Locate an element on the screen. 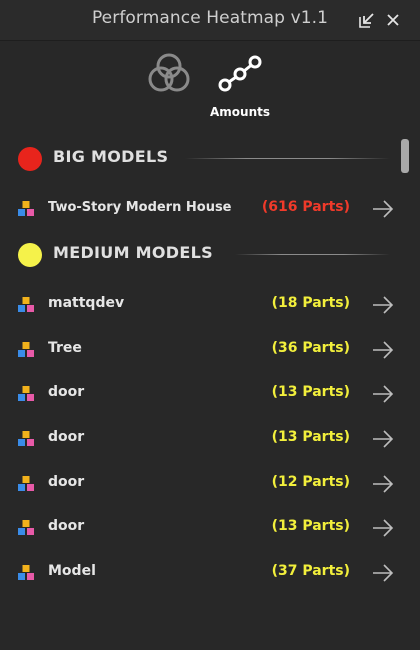  section-title-medium: MEDIUM MODELS is located at coordinates (133, 252).